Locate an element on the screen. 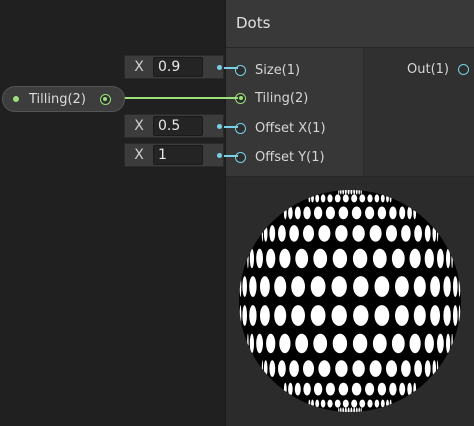 This screenshot has width=474, height=426. node-header: Dots is located at coordinates (350, 24).